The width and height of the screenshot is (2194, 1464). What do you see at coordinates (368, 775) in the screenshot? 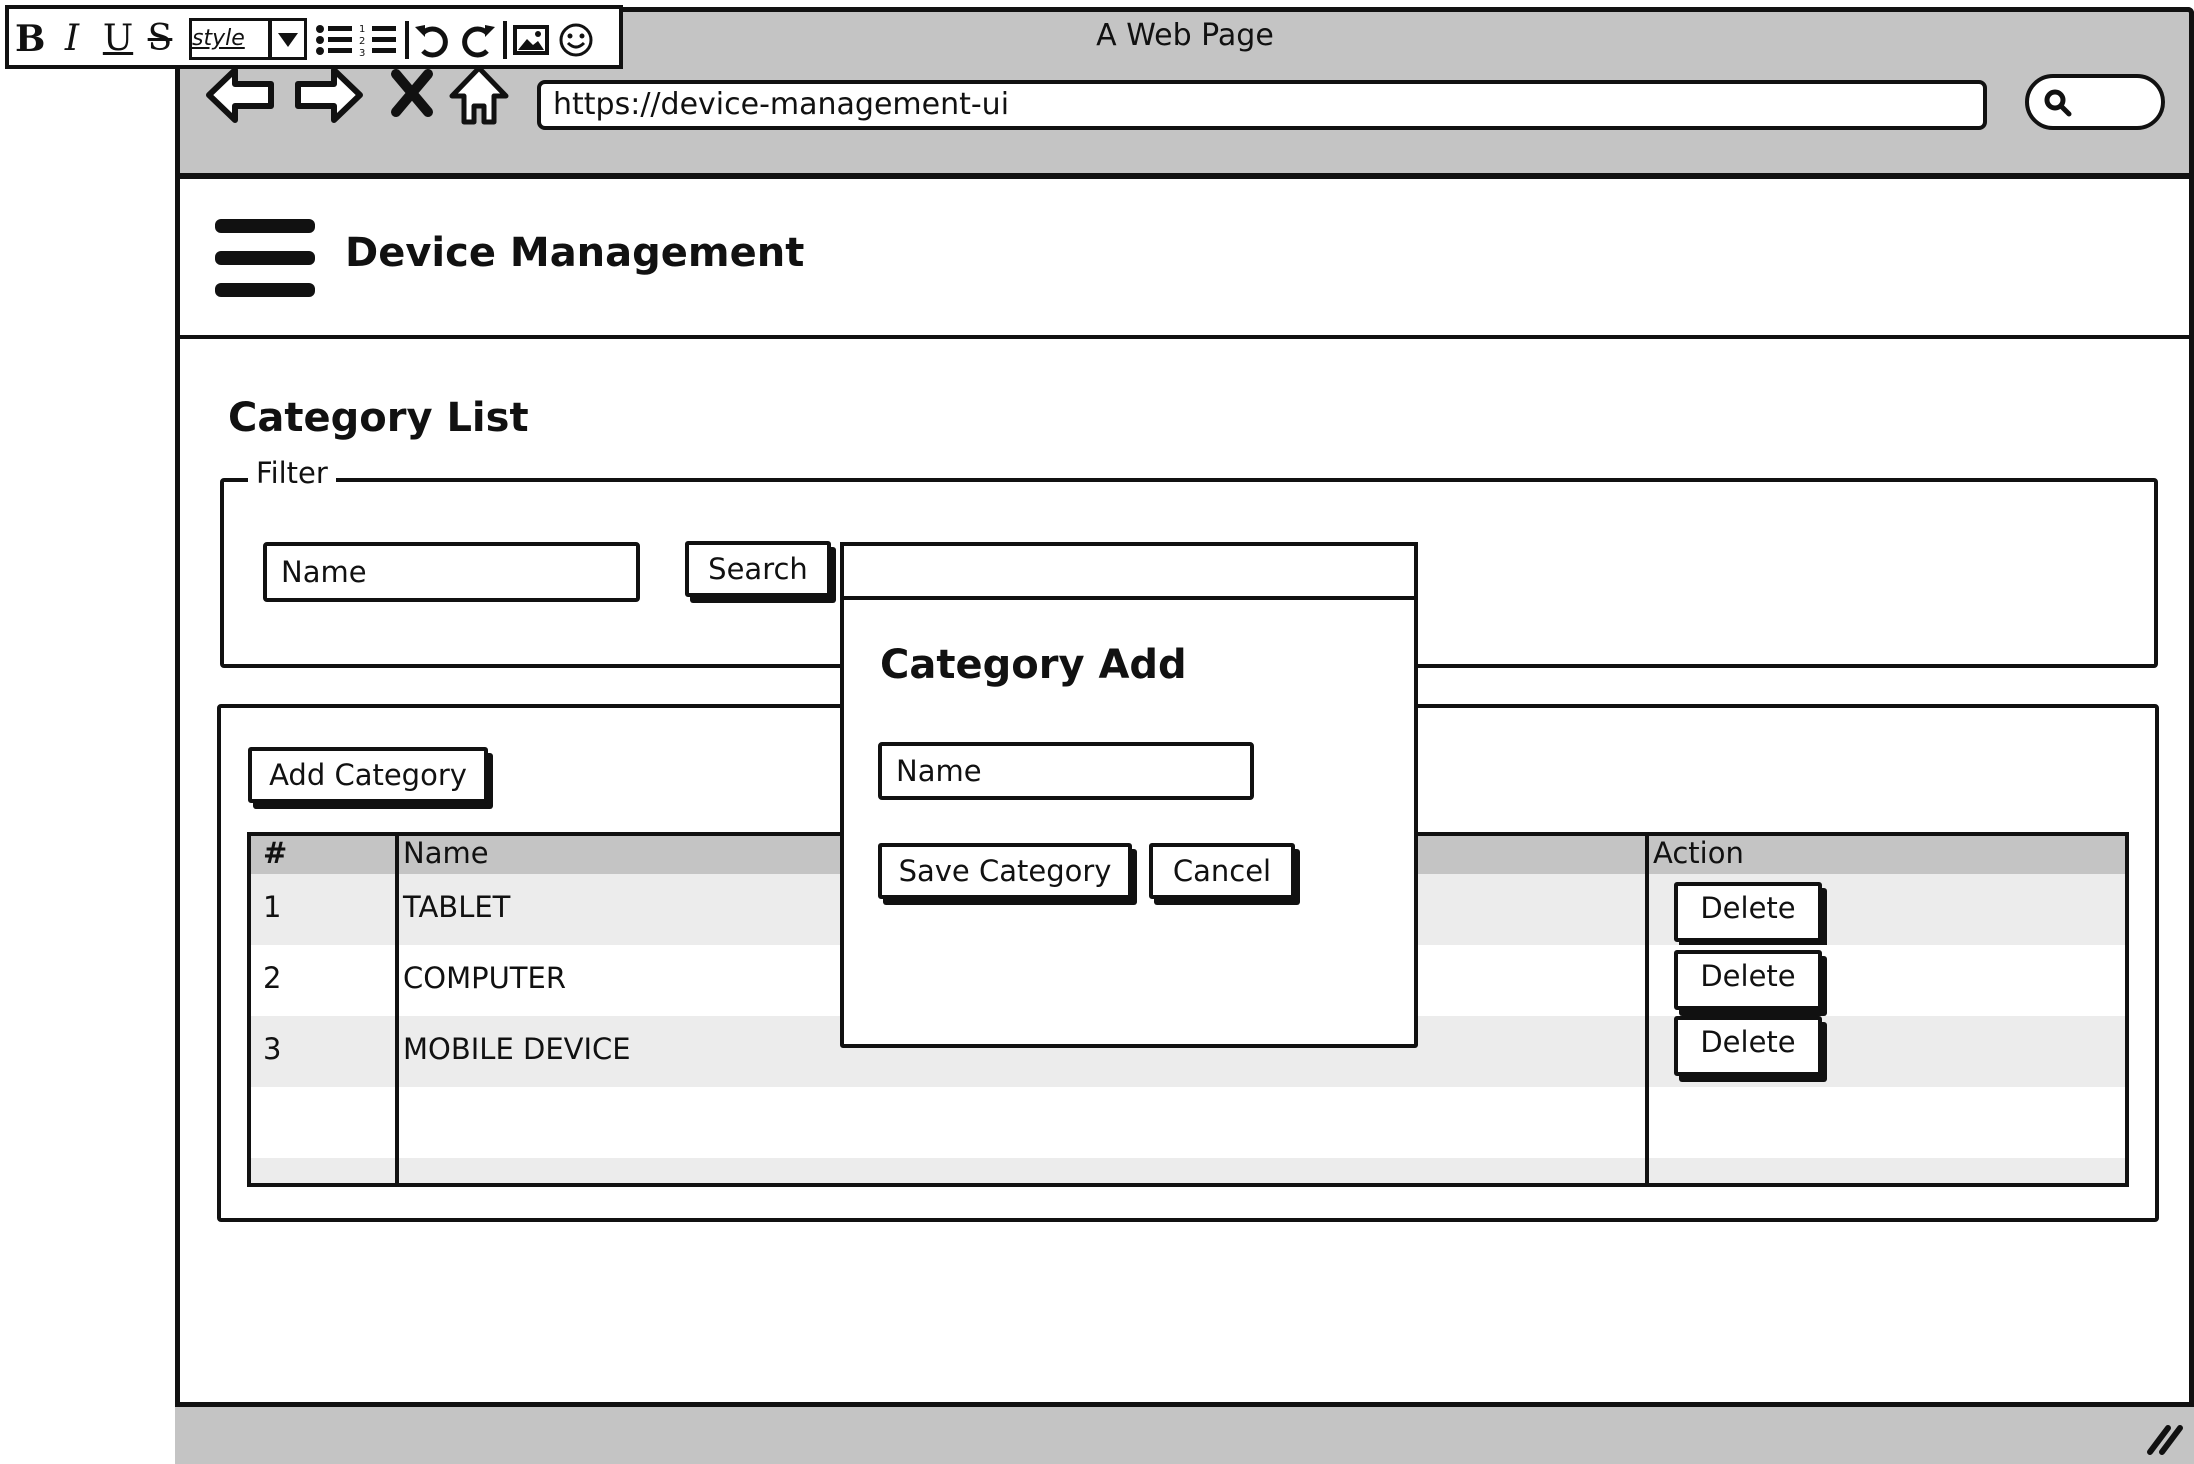
I see `add-category-button: Add Category` at bounding box center [368, 775].